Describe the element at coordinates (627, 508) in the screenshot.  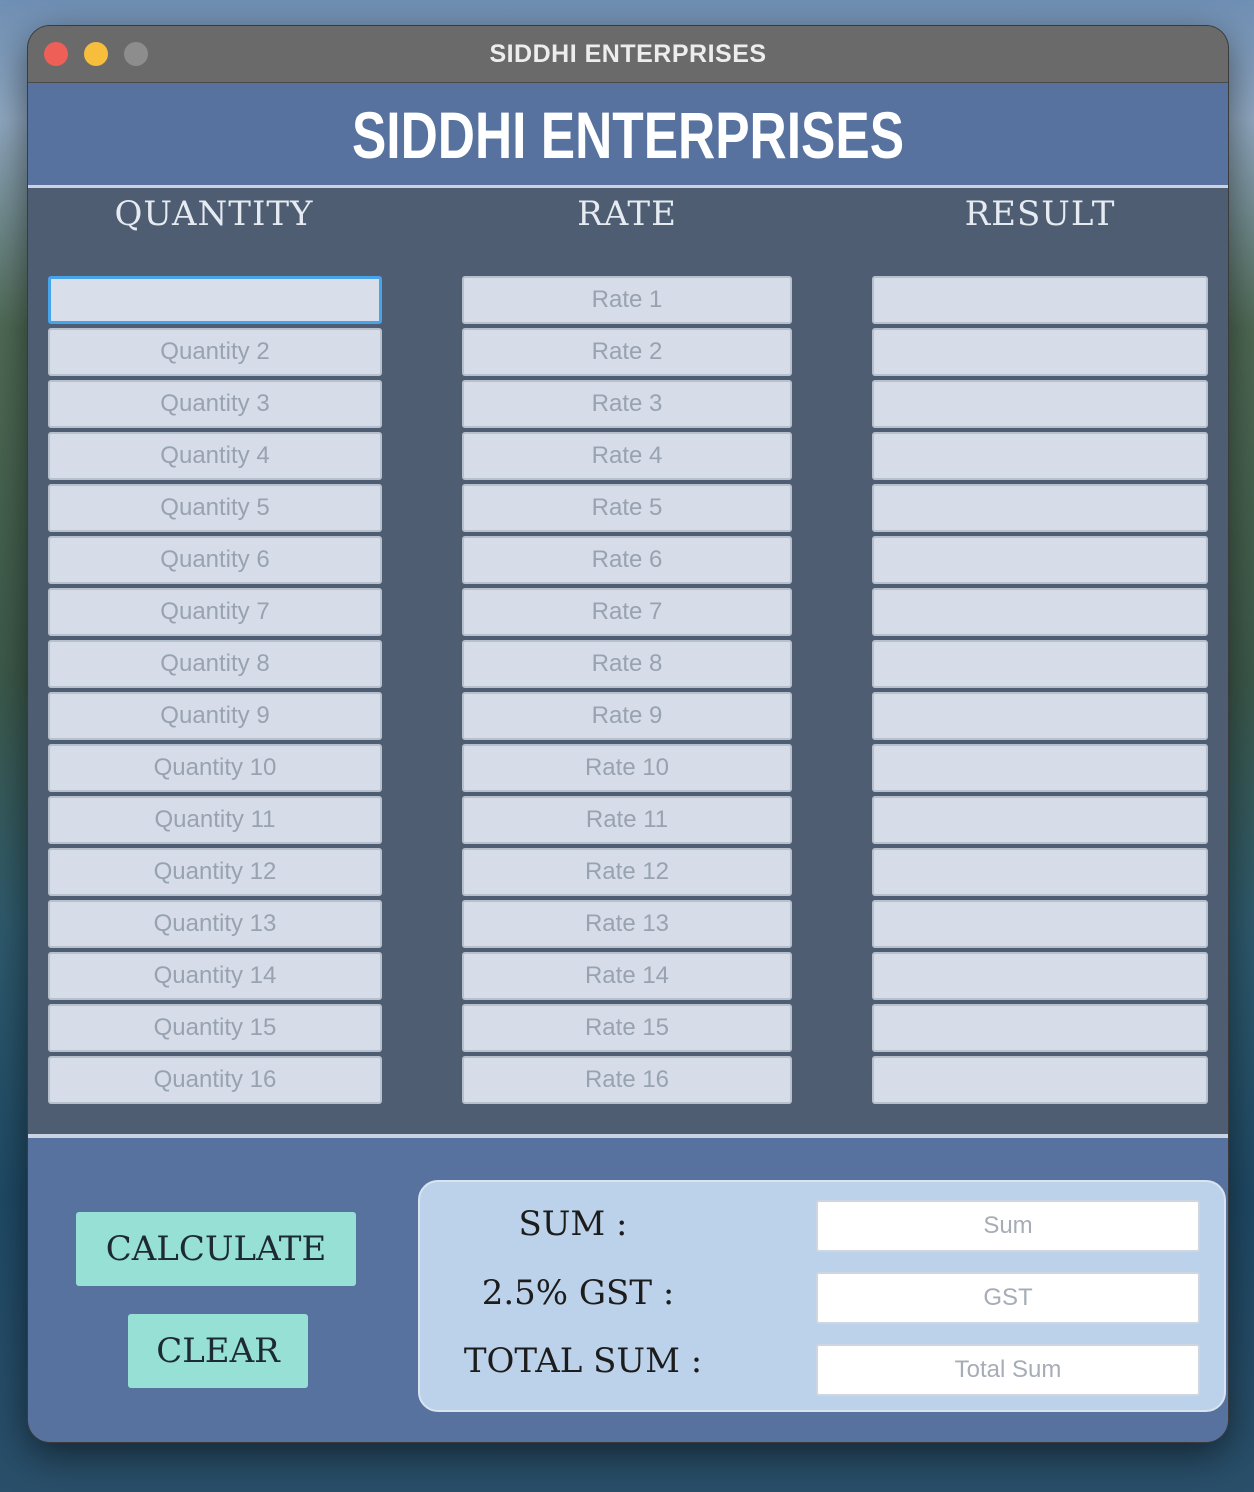
I see `rate-field-5: Rate 5` at that location.